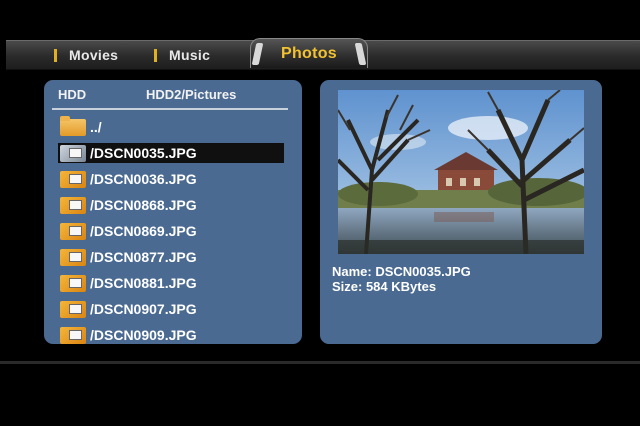 The height and width of the screenshot is (426, 640). Describe the element at coordinates (190, 55) in the screenshot. I see `tab-music-label: Music` at that location.